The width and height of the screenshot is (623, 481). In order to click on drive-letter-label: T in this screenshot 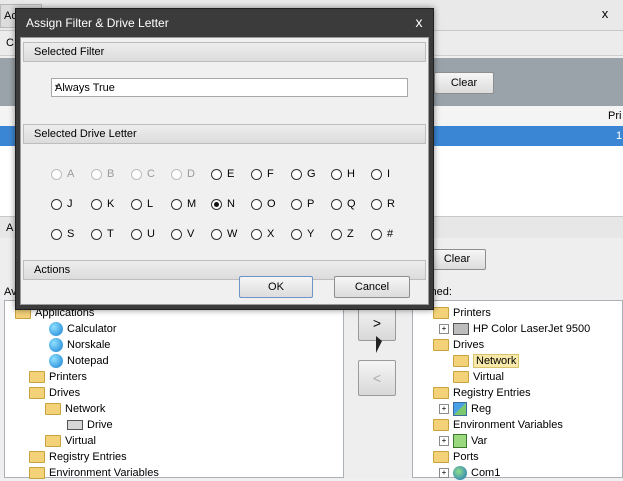, I will do `click(110, 234)`.